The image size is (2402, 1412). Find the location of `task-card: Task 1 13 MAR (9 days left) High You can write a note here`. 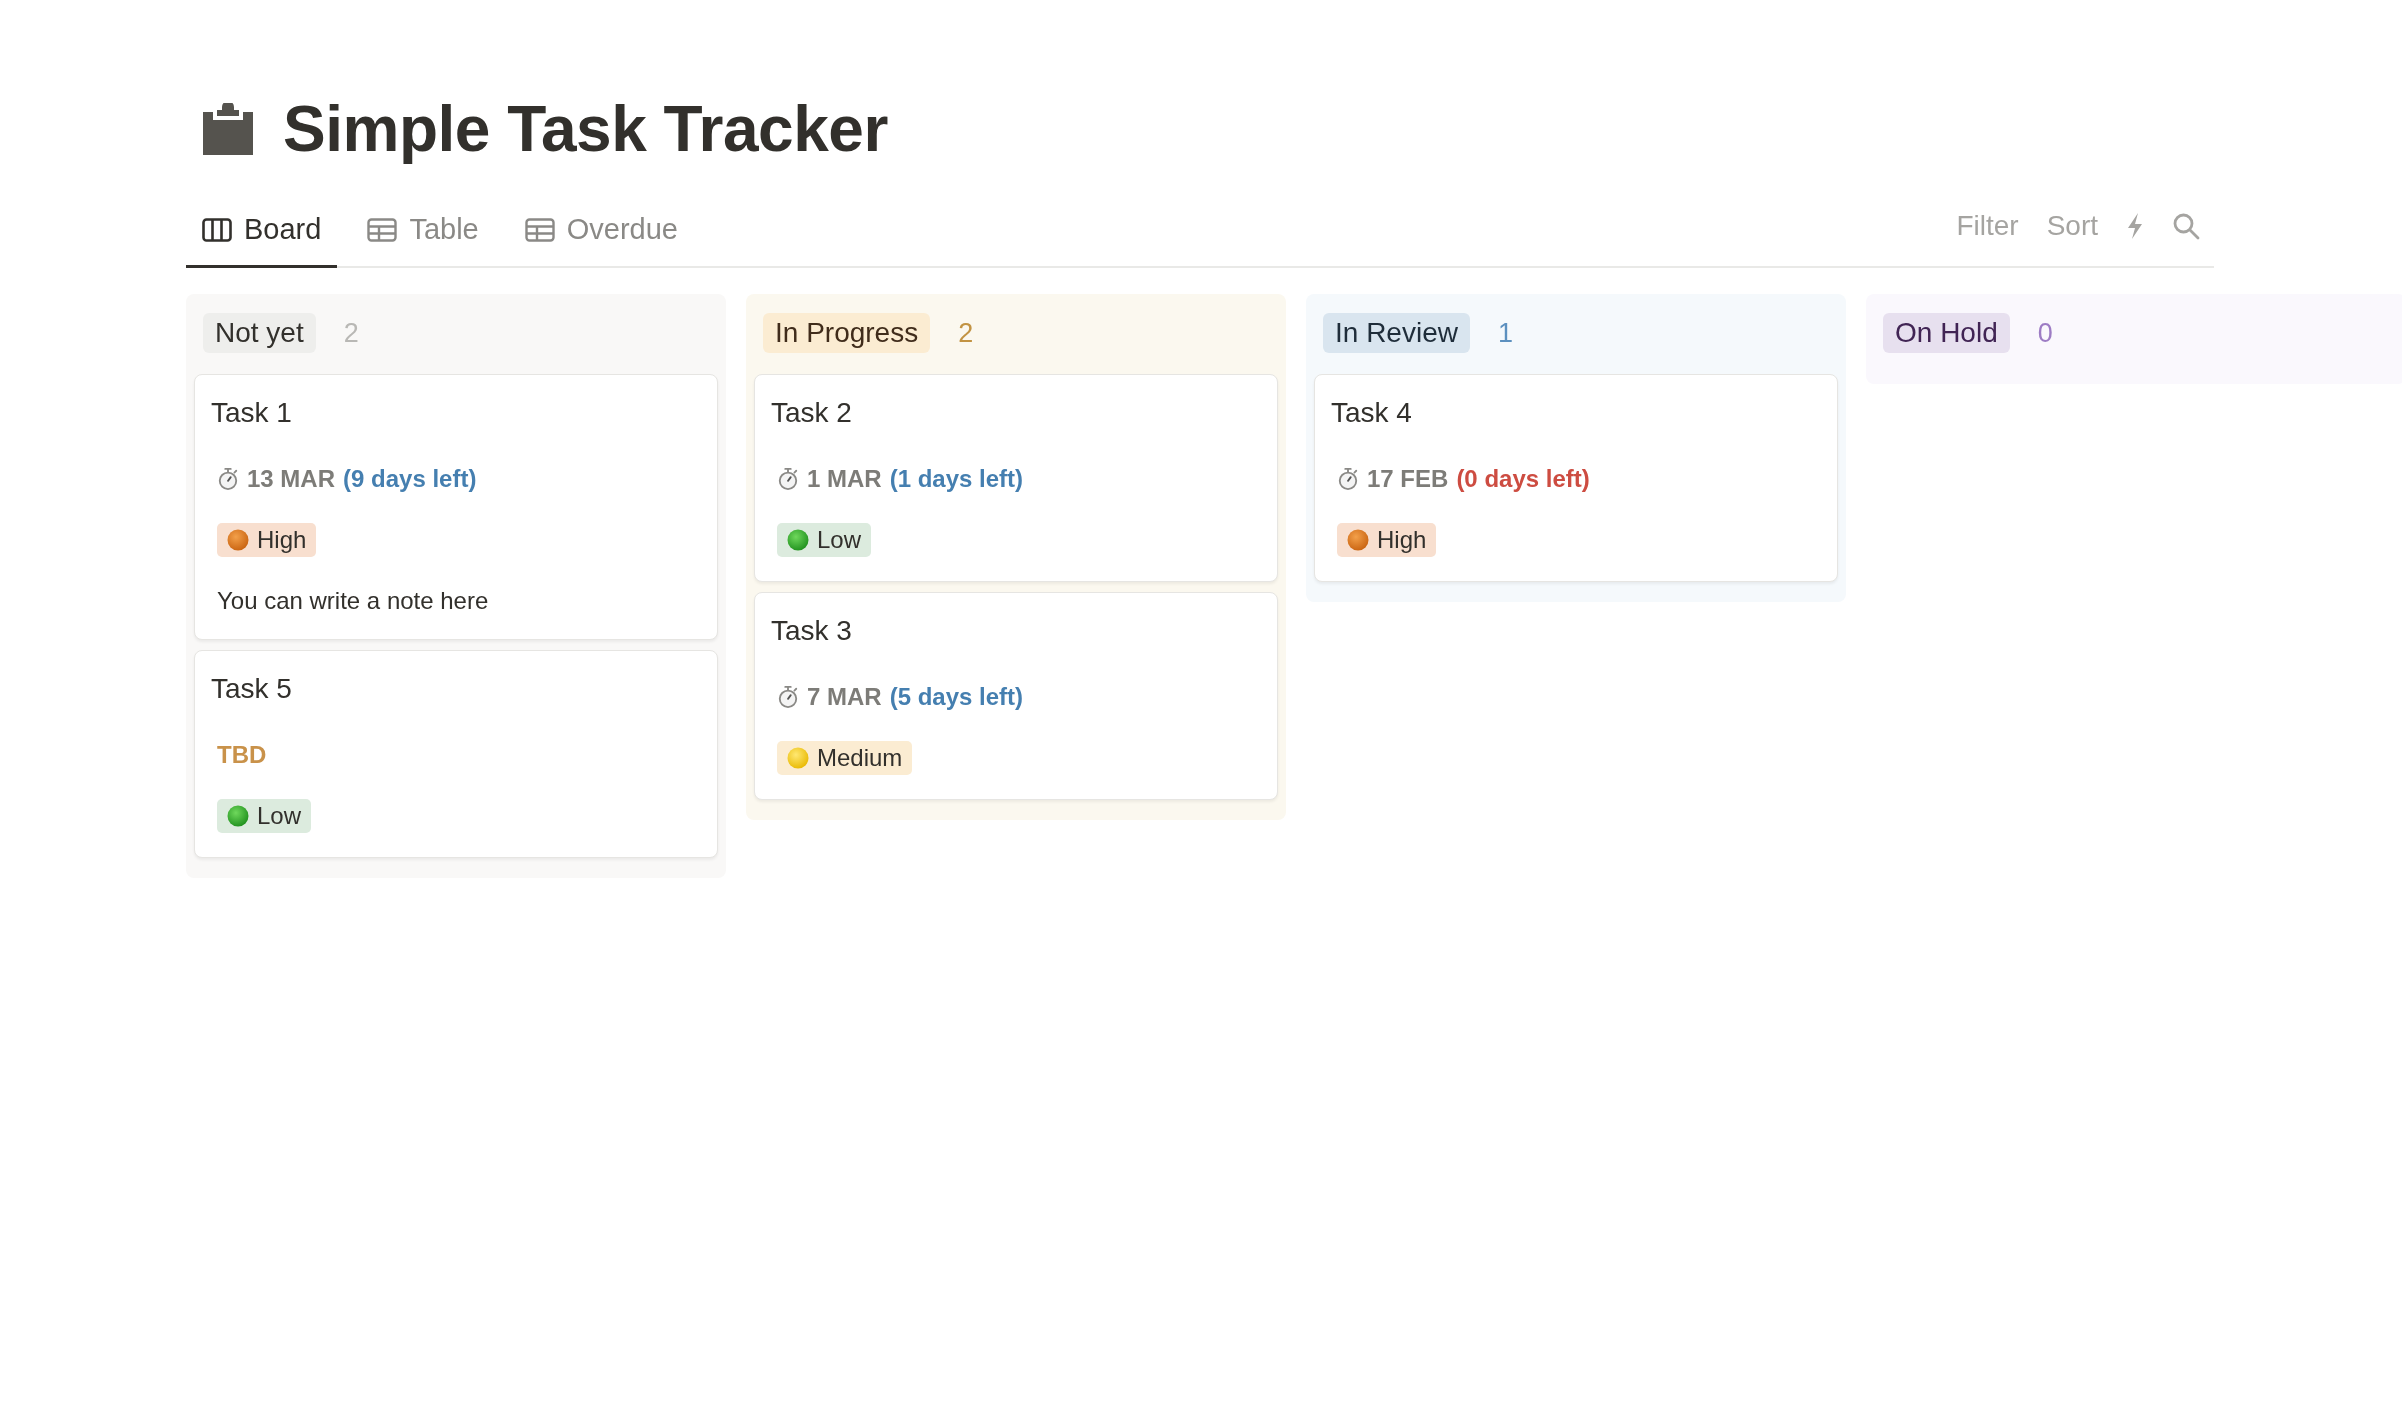

task-card: Task 1 13 MAR (9 days left) High You can write a note here is located at coordinates (456, 507).